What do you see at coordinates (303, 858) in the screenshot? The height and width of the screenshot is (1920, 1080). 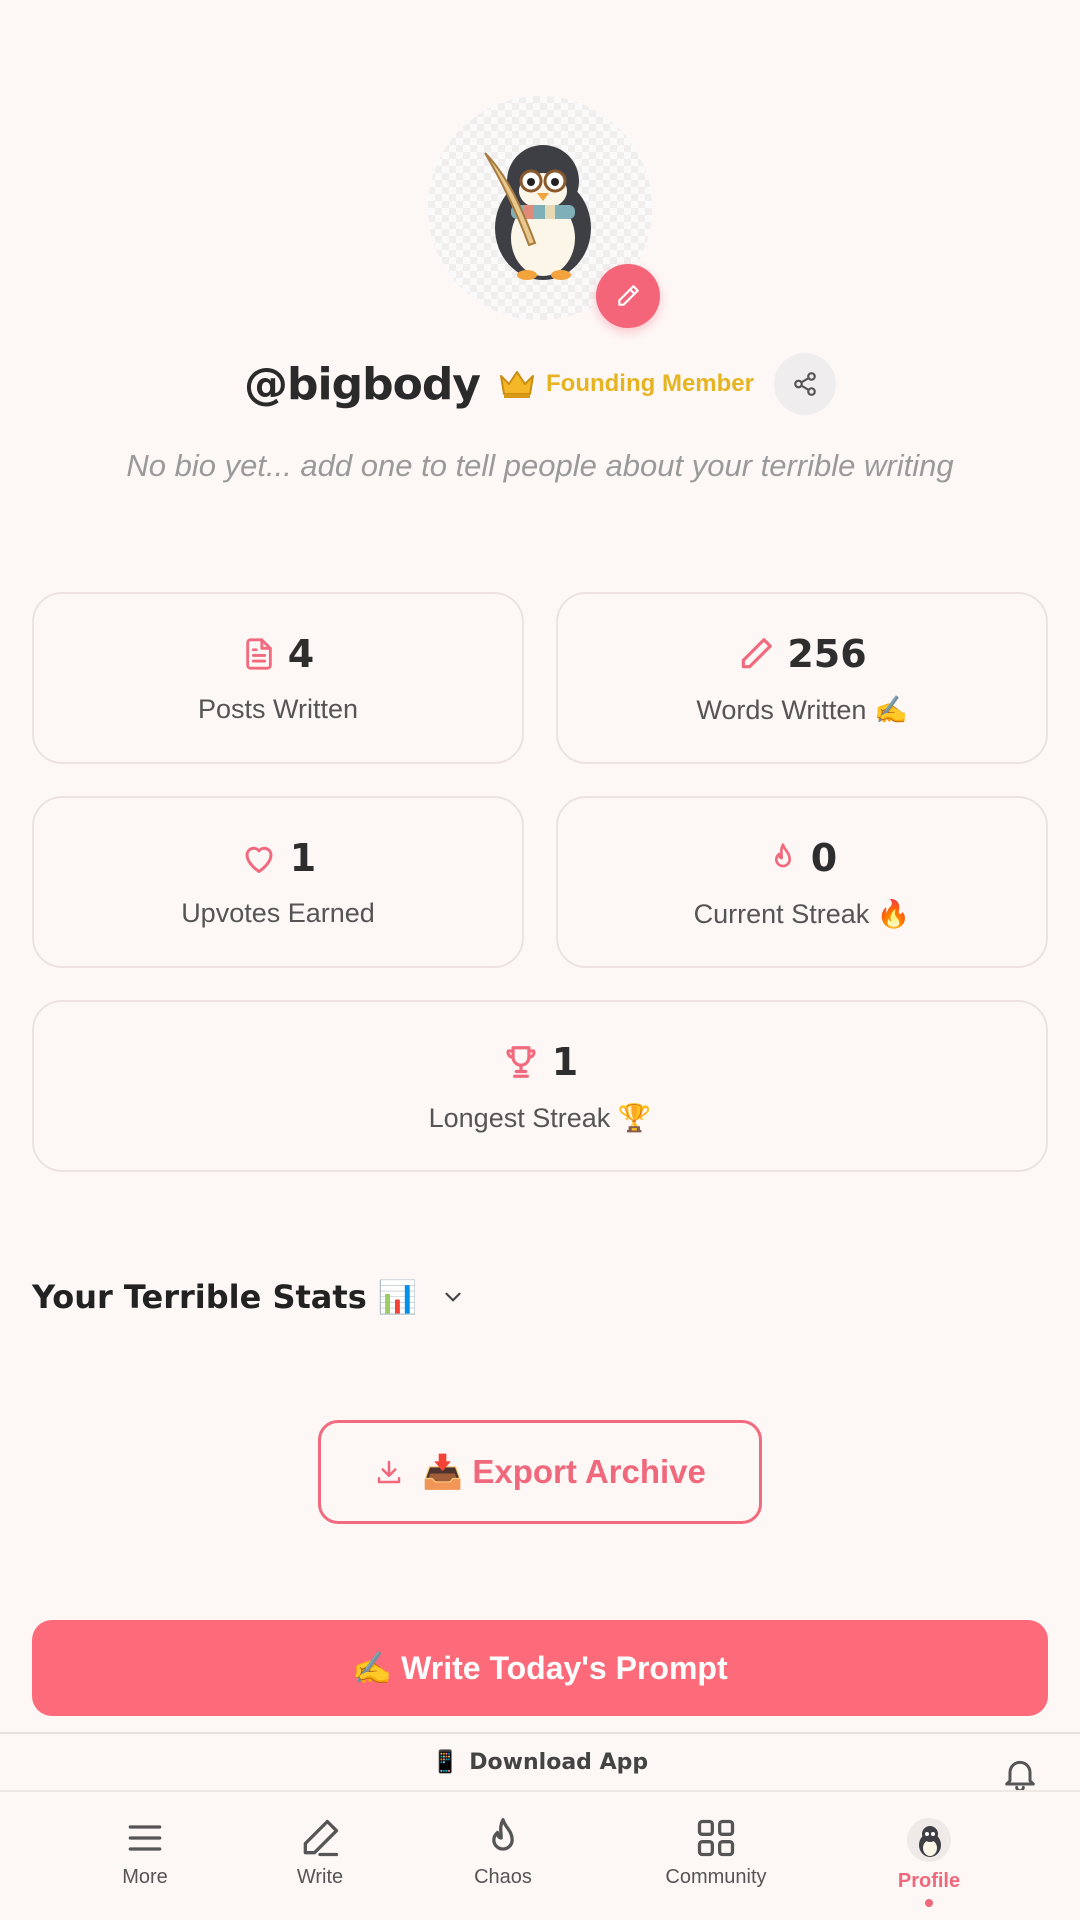 I see `upvotes-count: 1` at bounding box center [303, 858].